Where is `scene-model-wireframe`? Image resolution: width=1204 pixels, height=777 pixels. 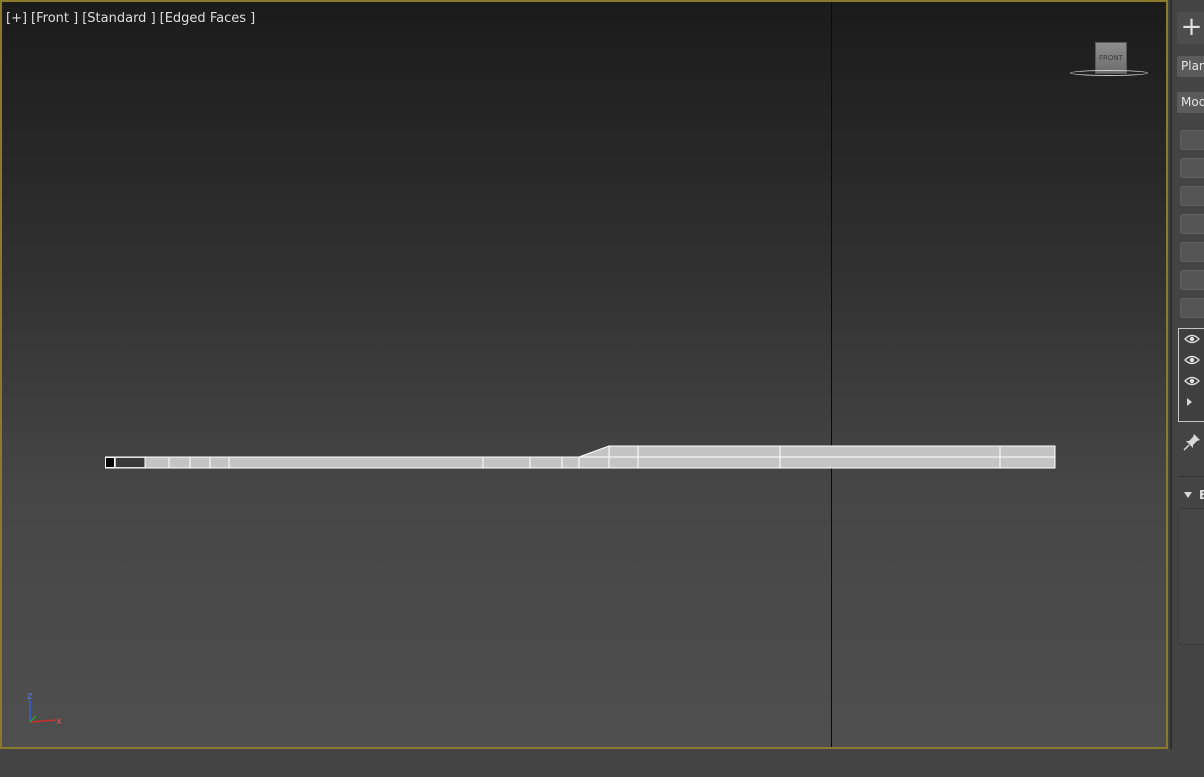 scene-model-wireframe is located at coordinates (585, 459).